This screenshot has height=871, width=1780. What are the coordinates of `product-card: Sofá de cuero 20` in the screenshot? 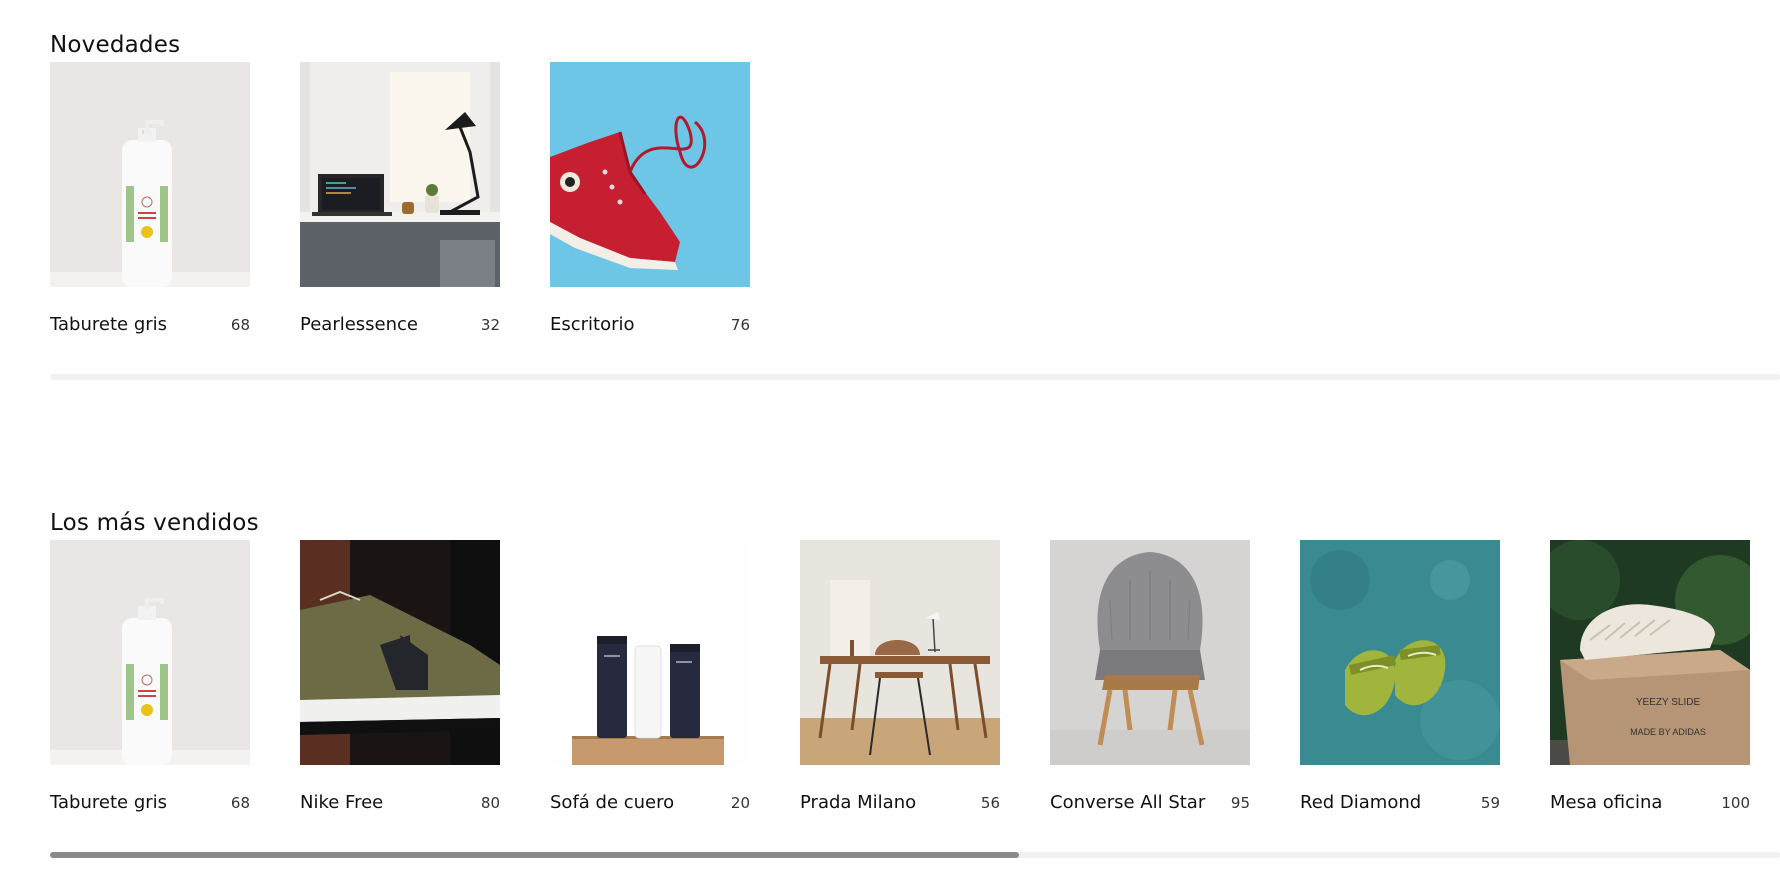 It's located at (650, 676).